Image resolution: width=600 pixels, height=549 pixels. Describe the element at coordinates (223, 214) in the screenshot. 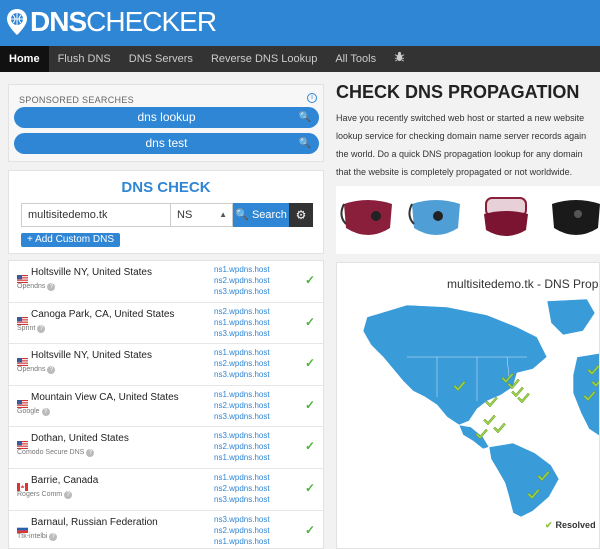

I see `select-arrows-icon: ▲` at that location.